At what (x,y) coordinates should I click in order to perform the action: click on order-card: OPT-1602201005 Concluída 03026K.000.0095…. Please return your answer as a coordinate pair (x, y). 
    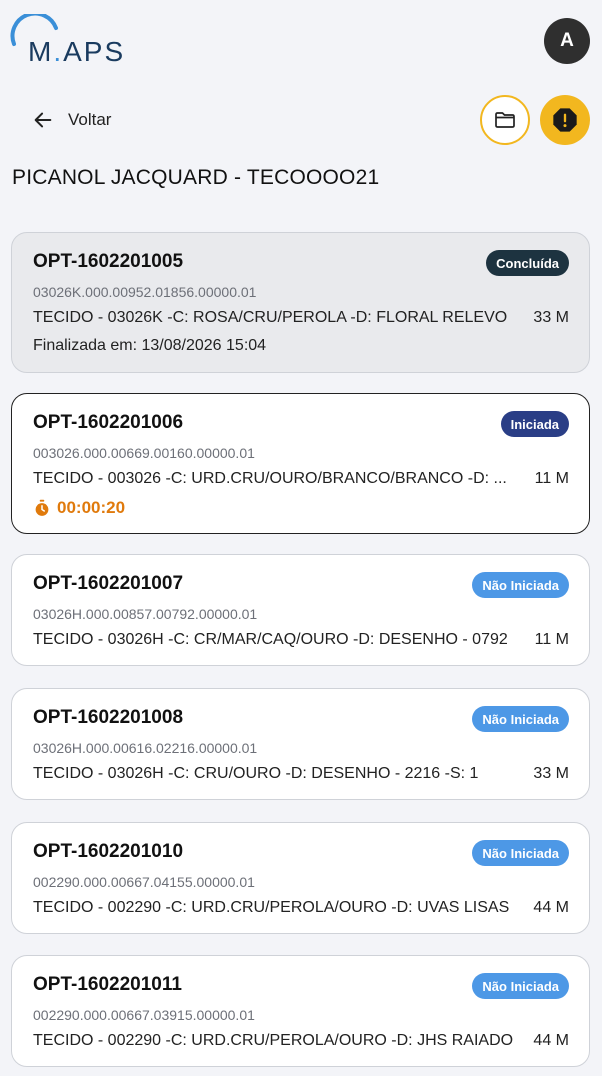
    Looking at the image, I should click on (300, 302).